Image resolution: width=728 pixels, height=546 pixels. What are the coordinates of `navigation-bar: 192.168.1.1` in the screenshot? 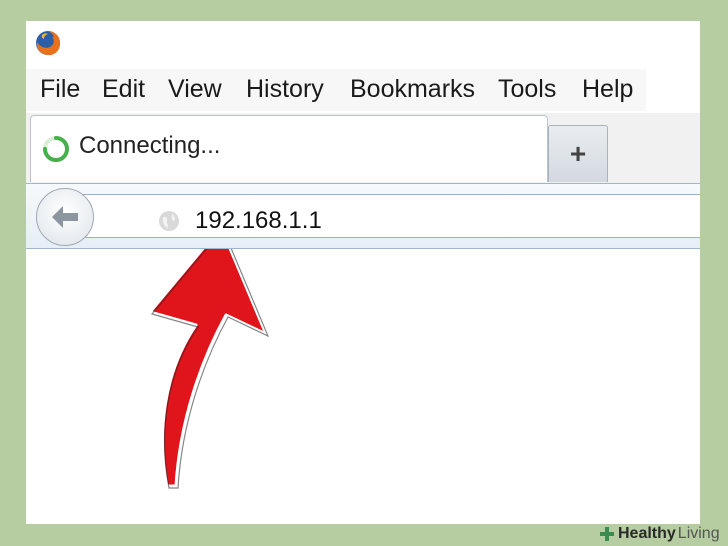 It's located at (363, 216).